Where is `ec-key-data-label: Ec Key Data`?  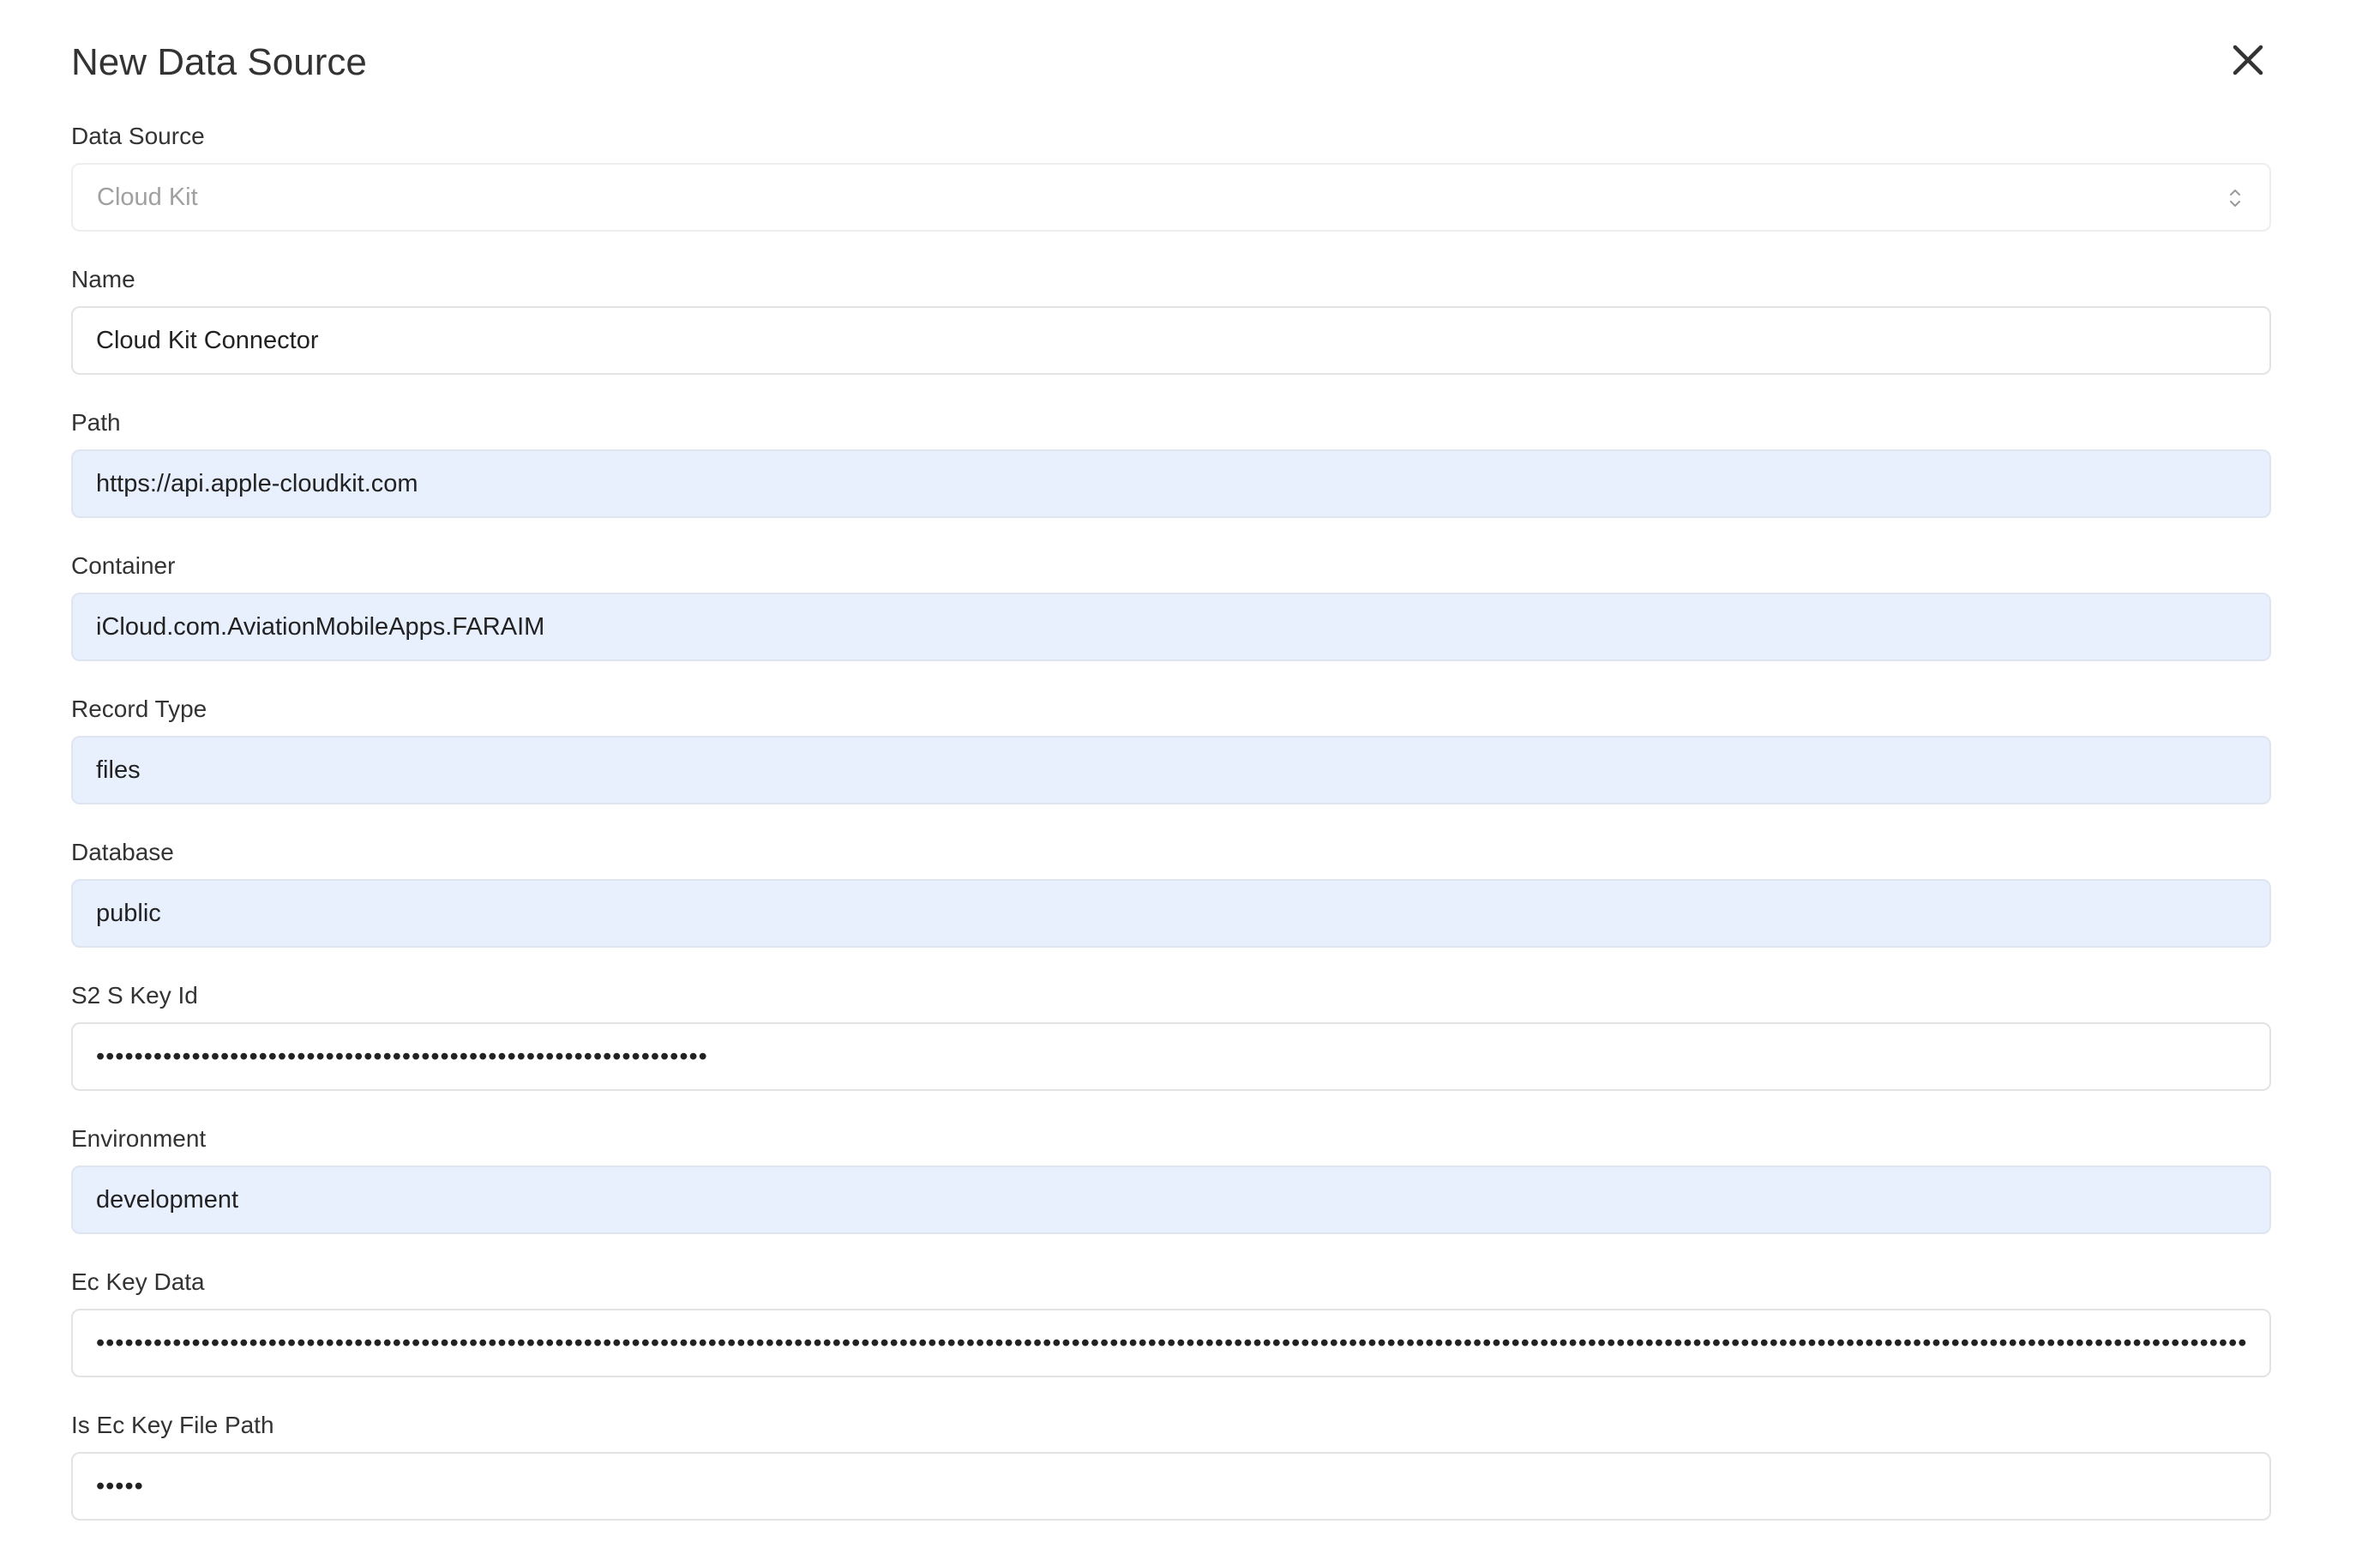 ec-key-data-label: Ec Key Data is located at coordinates (138, 1281).